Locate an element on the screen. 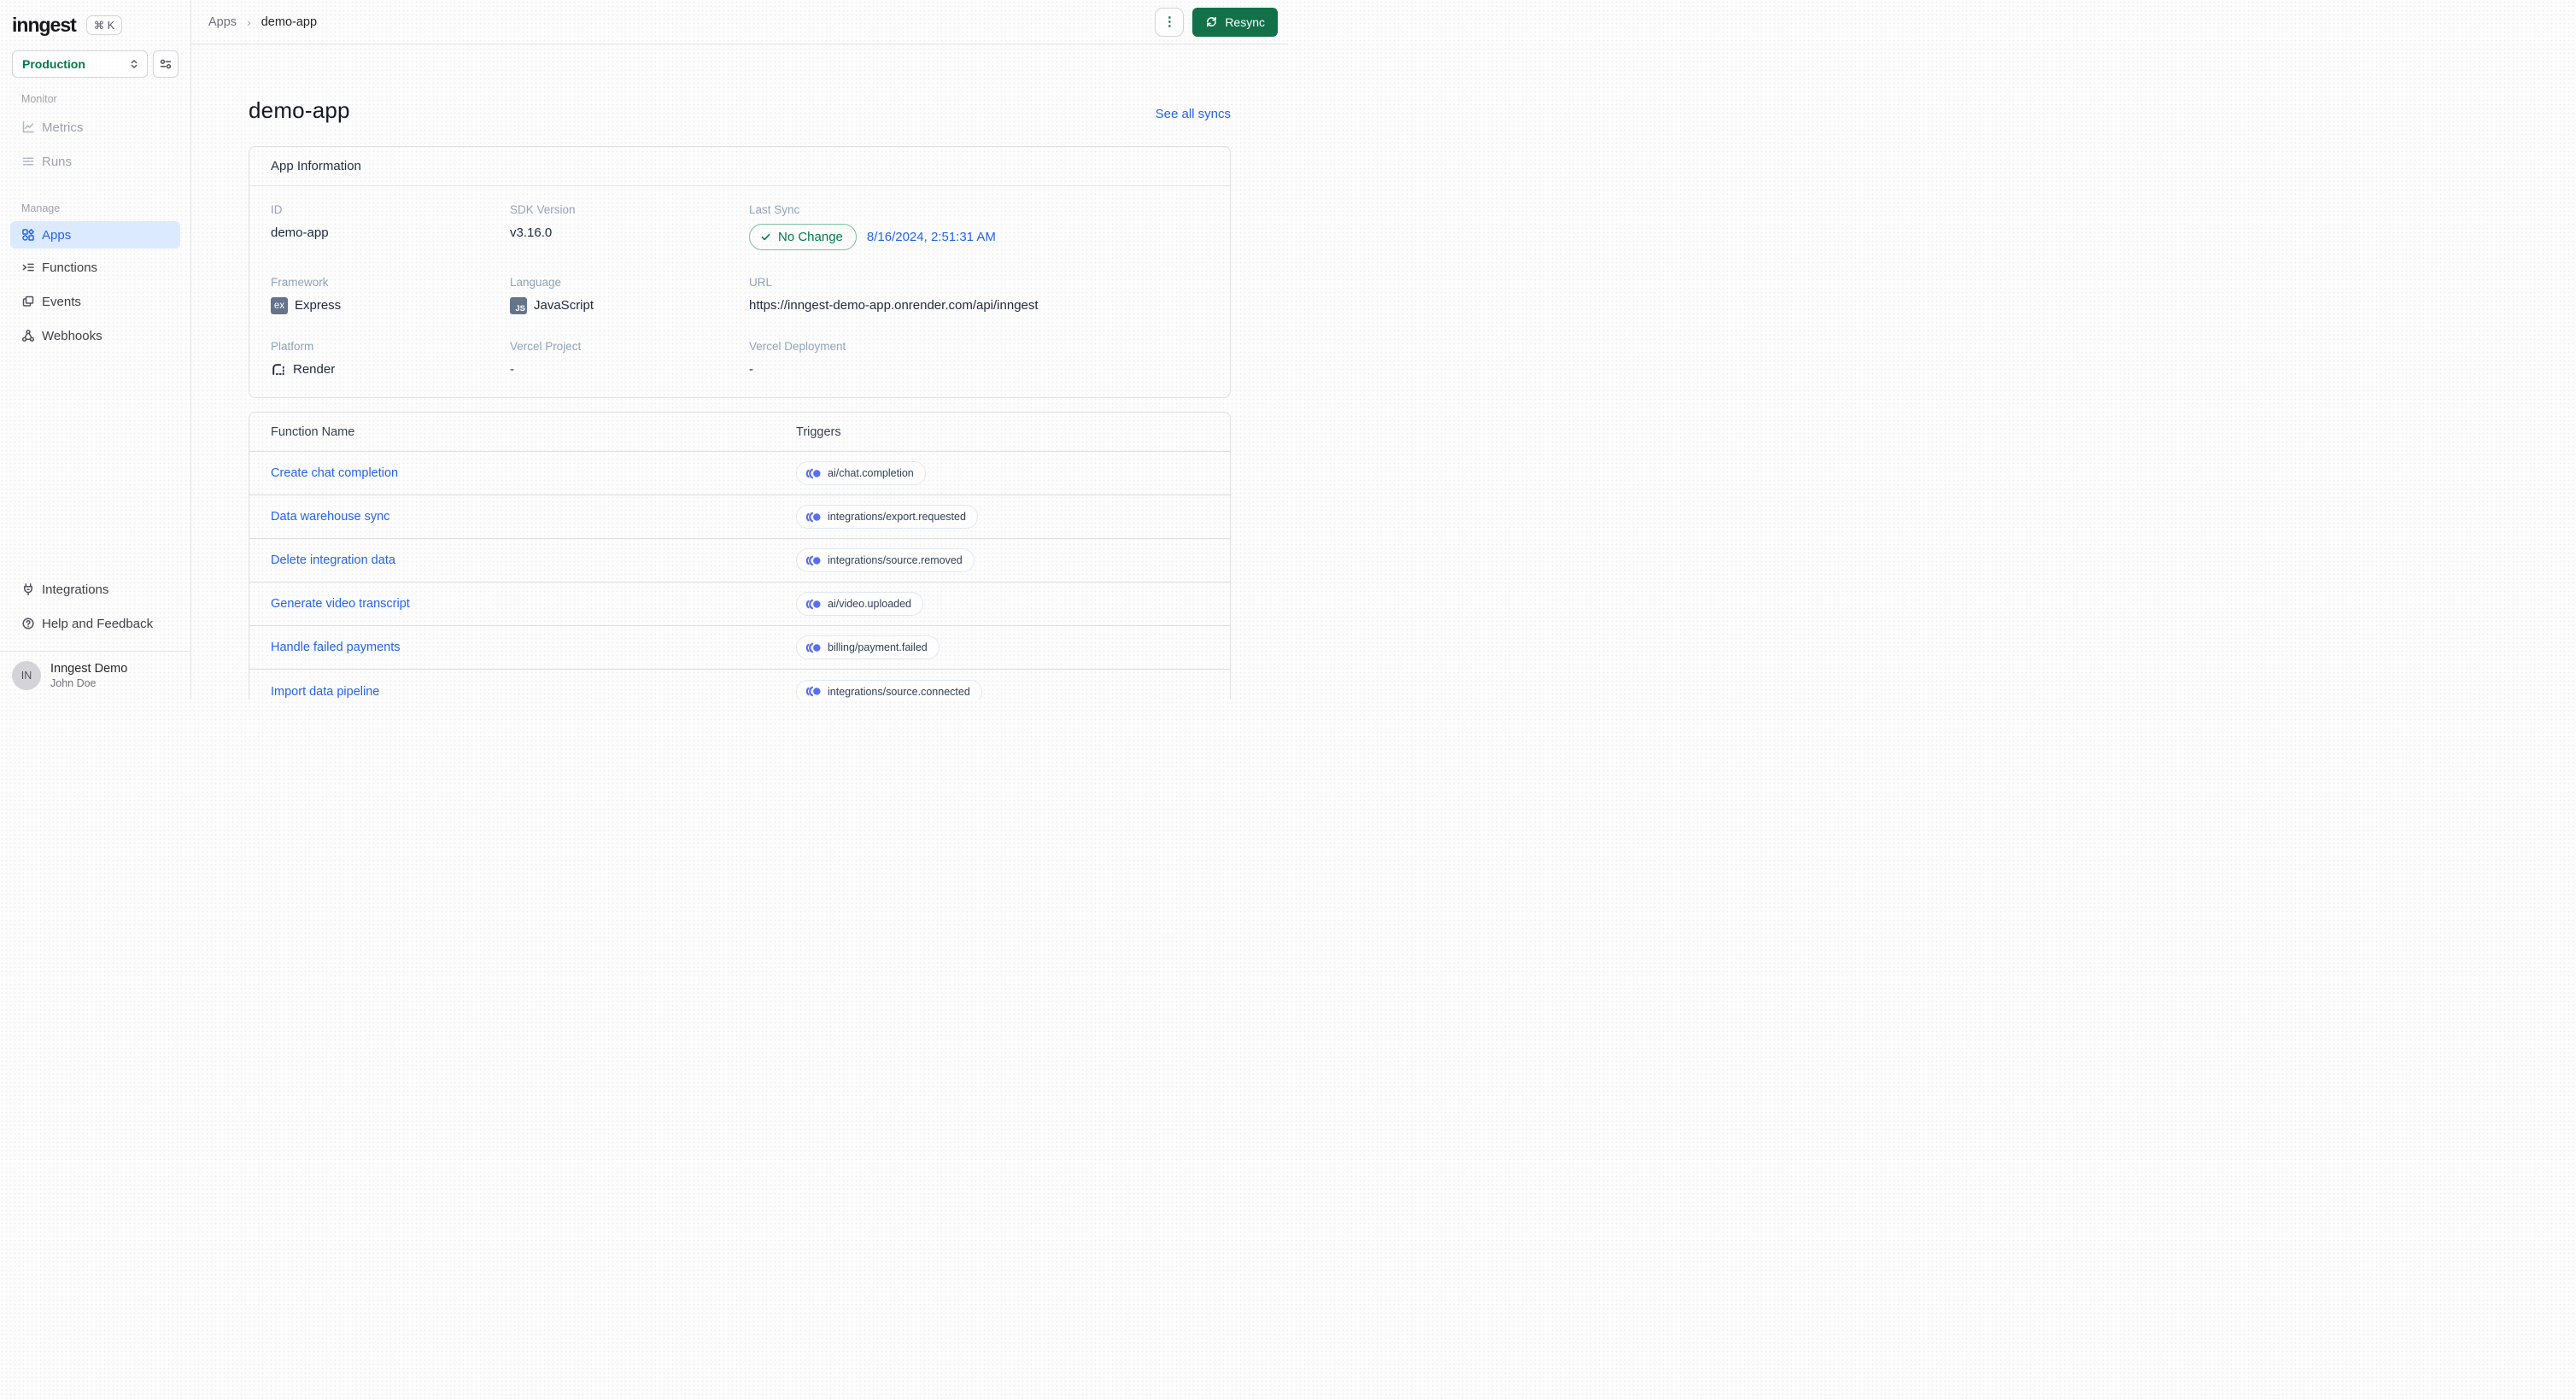 This screenshot has width=2576, height=1399. trigger-badge: integrations/source.removed is located at coordinates (885, 560).